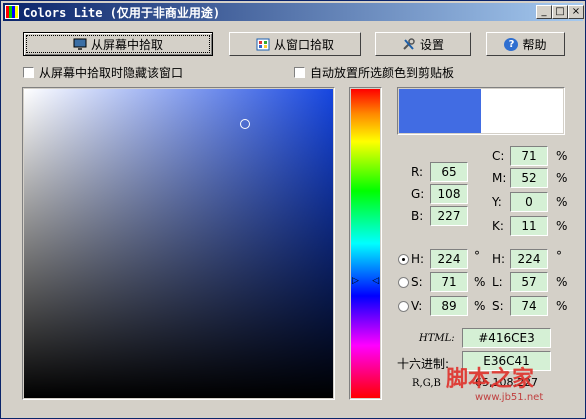  What do you see at coordinates (417, 216) in the screenshot?
I see `b-label: B:` at bounding box center [417, 216].